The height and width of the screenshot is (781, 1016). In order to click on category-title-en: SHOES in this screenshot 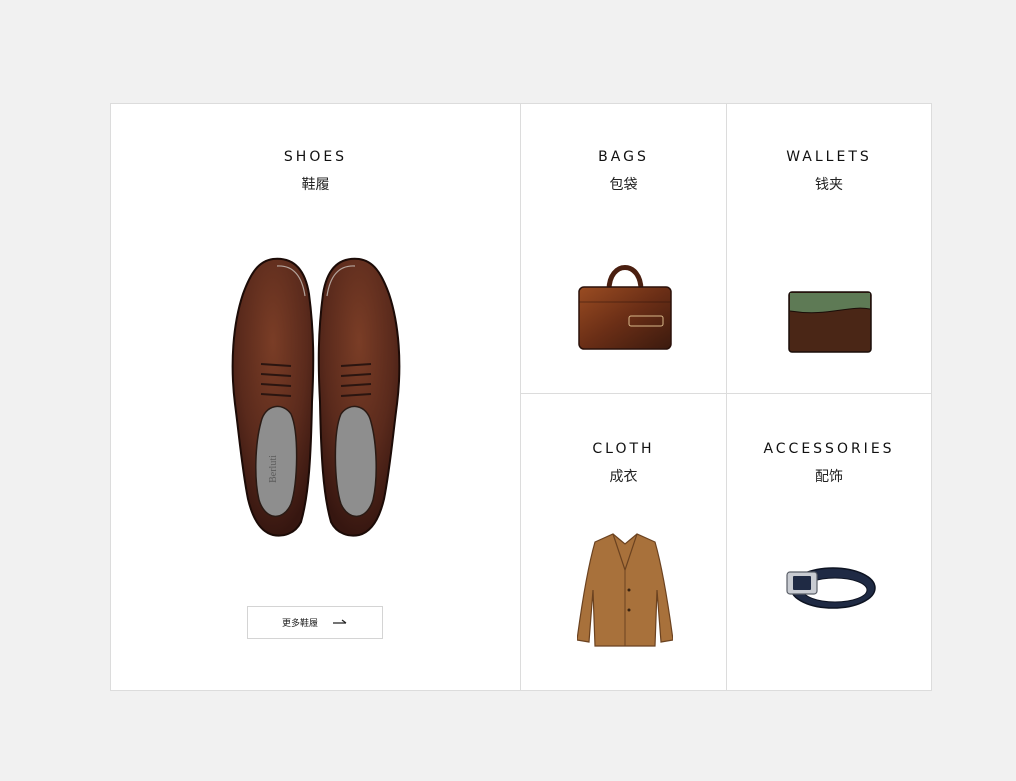, I will do `click(315, 157)`.